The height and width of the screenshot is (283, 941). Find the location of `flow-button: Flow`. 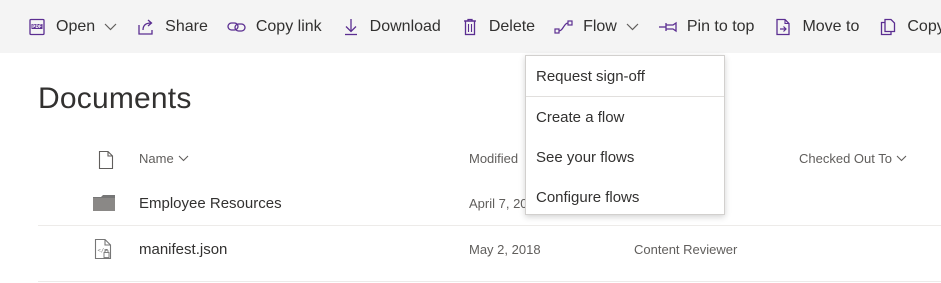

flow-button: Flow is located at coordinates (596, 26).